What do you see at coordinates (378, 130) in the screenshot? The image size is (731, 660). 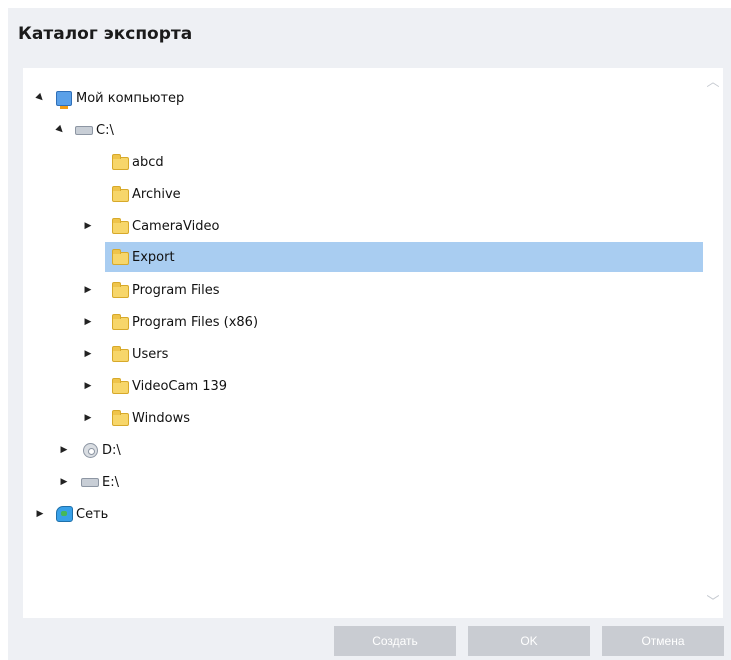 I see `tree-item-drive-c: ▶ C:\` at bounding box center [378, 130].